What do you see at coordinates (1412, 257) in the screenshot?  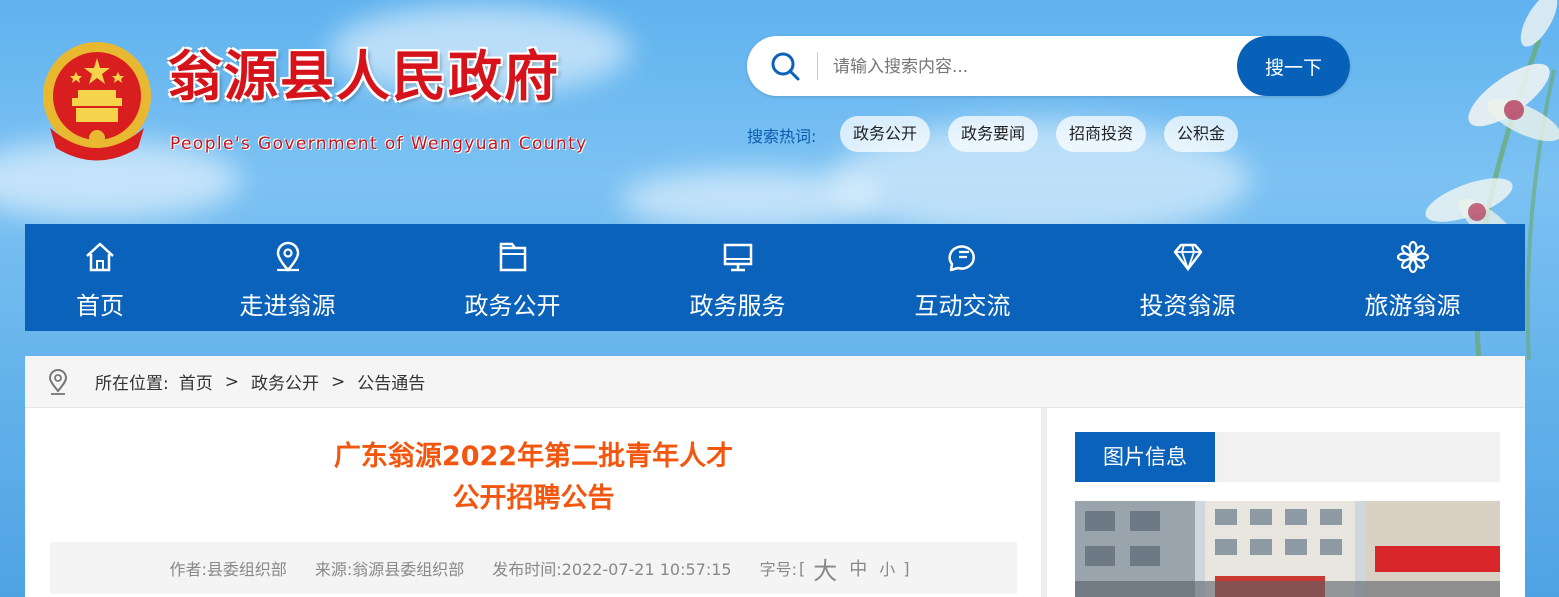 I see `flower-icon` at bounding box center [1412, 257].